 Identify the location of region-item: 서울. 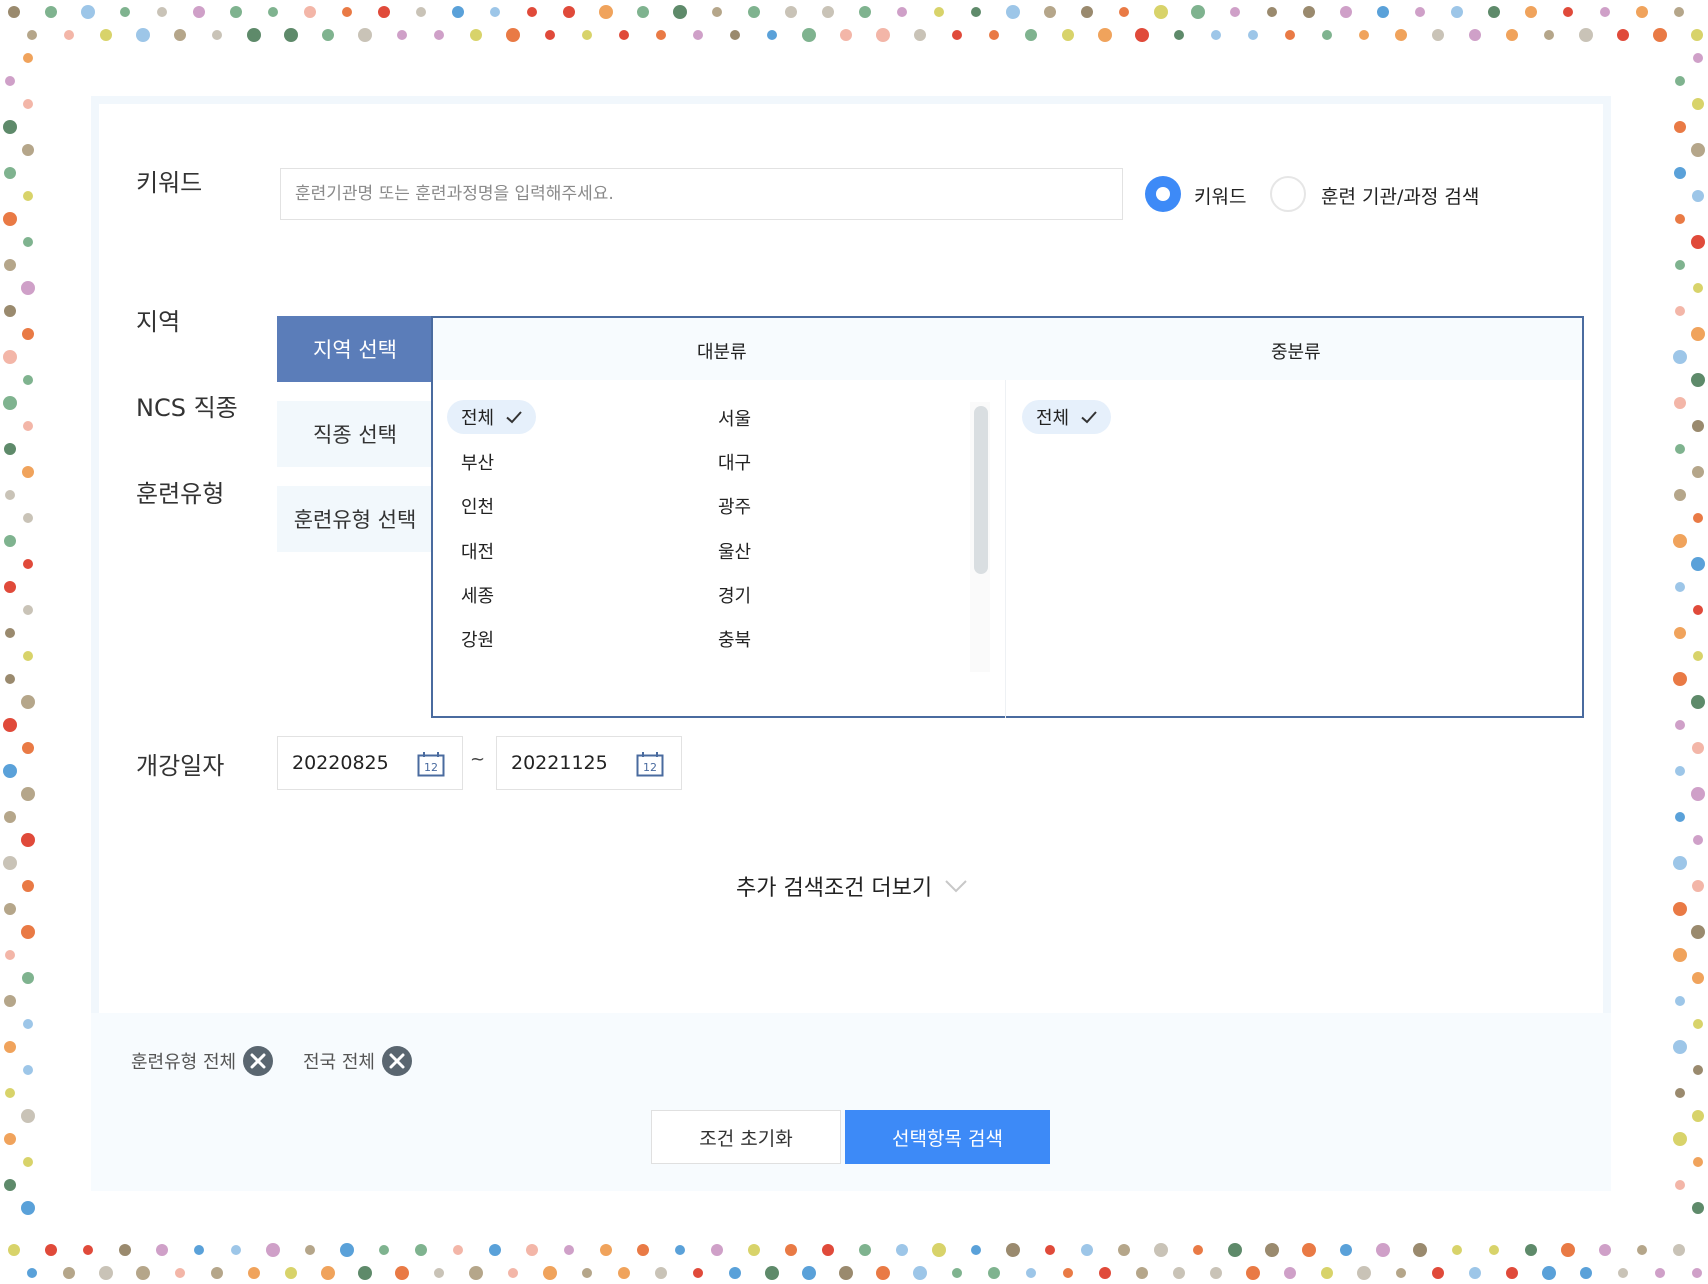
(734, 418).